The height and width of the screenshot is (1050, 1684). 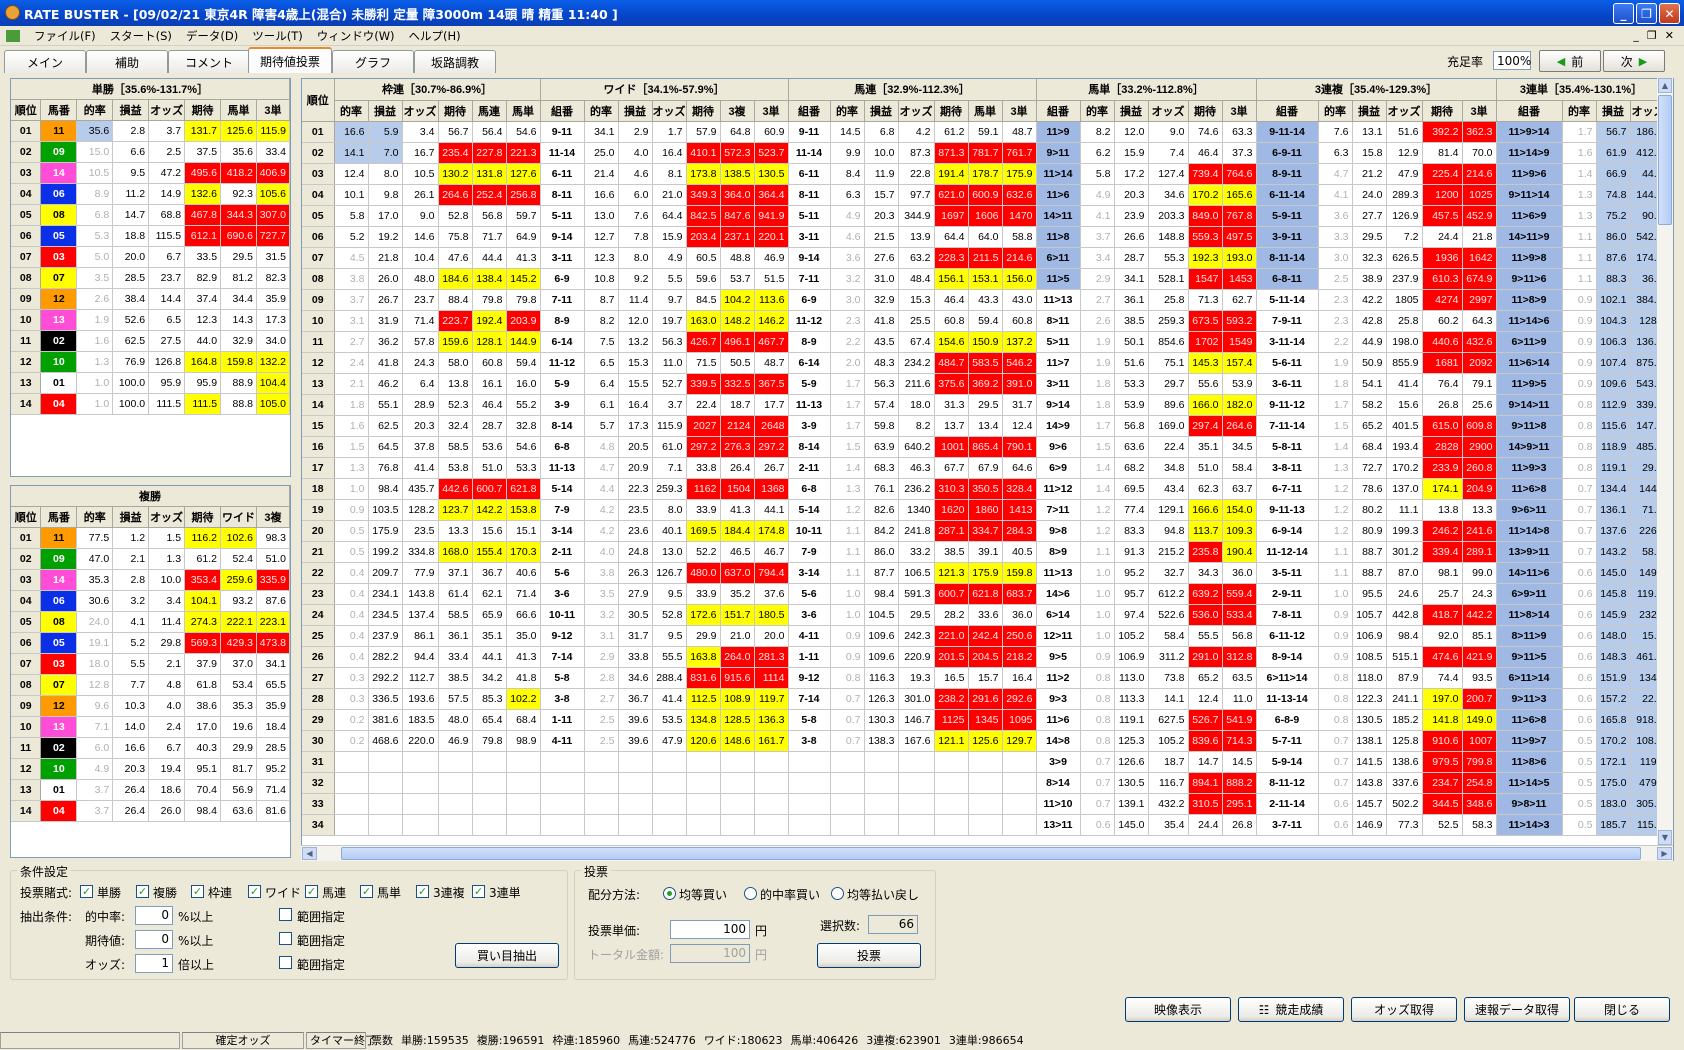 I want to click on main-cell: 7.0, so click(x=385, y=153).